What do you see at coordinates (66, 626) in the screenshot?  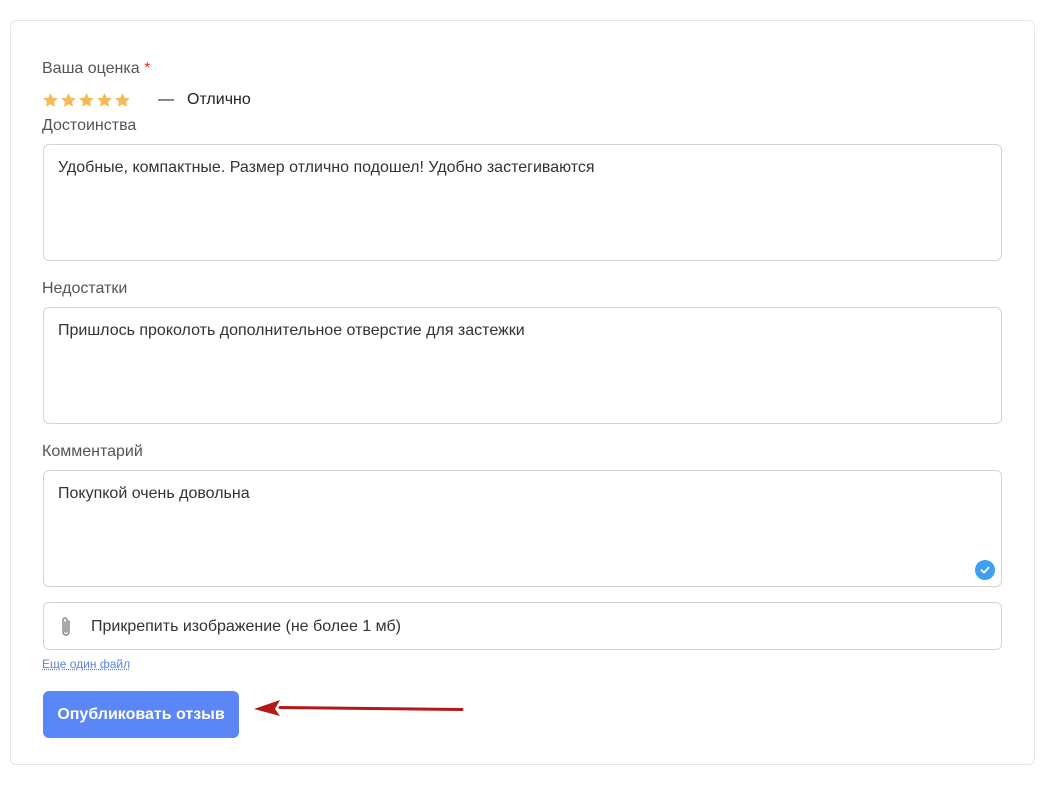 I see `paperclip-icon` at bounding box center [66, 626].